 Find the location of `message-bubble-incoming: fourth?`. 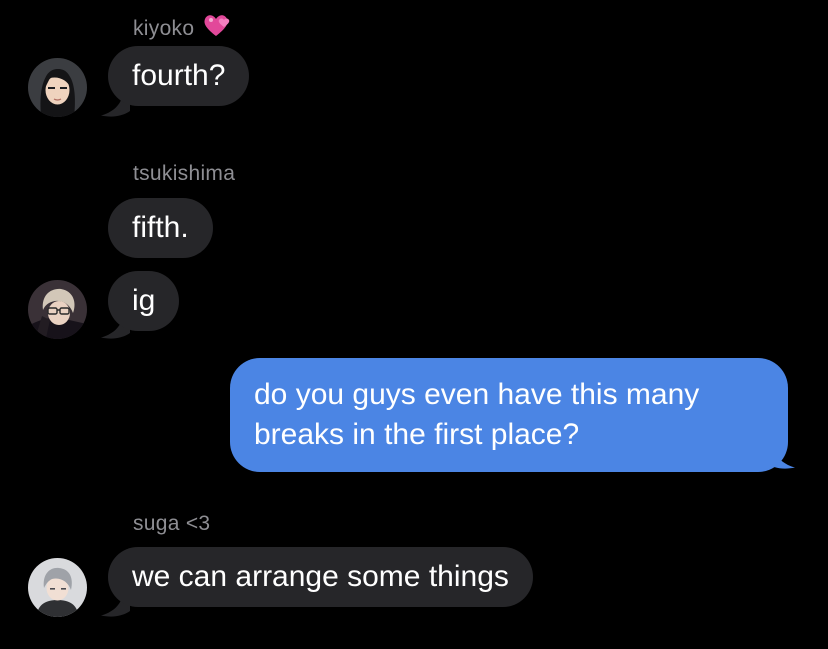

message-bubble-incoming: fourth? is located at coordinates (179, 76).